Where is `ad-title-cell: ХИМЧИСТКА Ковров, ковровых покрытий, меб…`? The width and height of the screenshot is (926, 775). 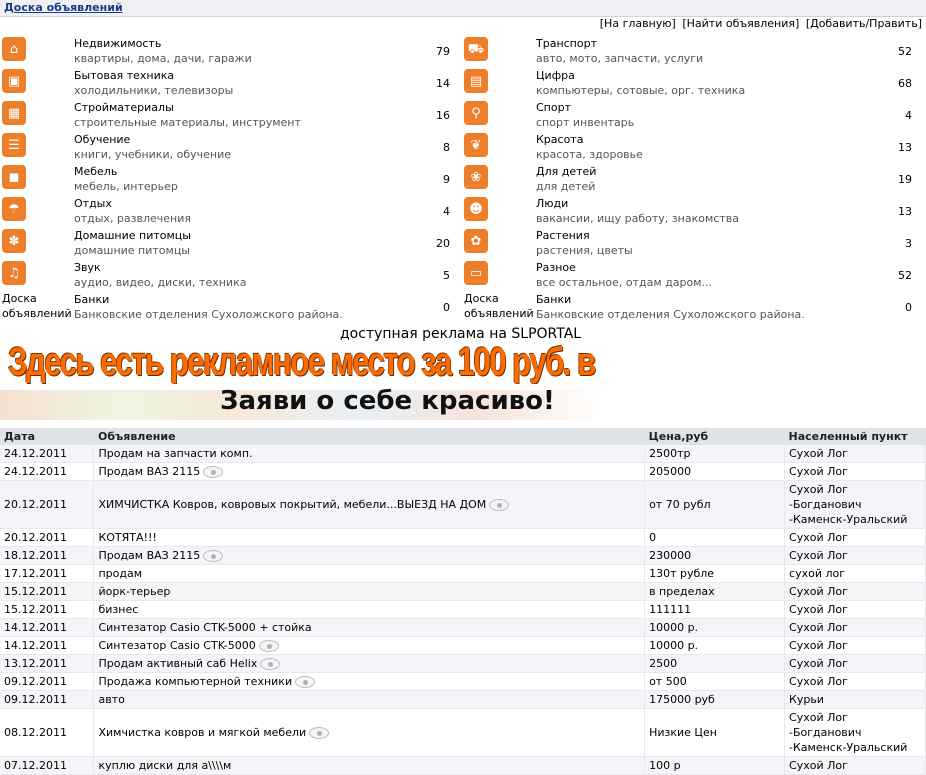
ad-title-cell: ХИМЧИСТКА Ковров, ковровых покрытий, меб… is located at coordinates (369, 504).